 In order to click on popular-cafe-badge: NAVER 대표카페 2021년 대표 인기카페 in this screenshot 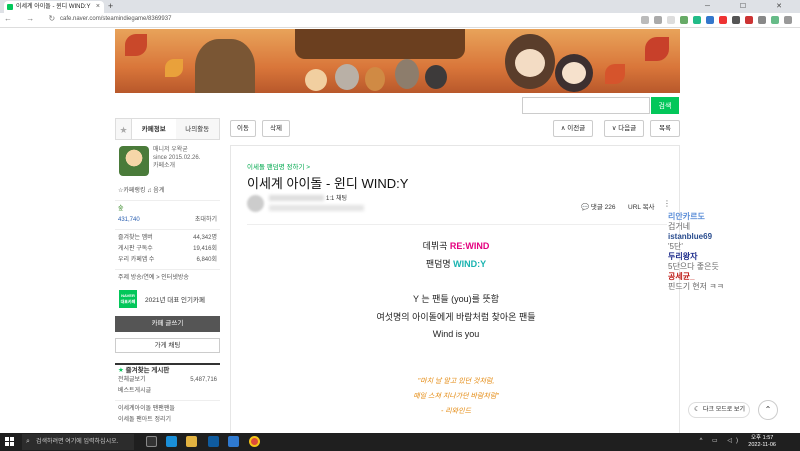, I will do `click(167, 299)`.